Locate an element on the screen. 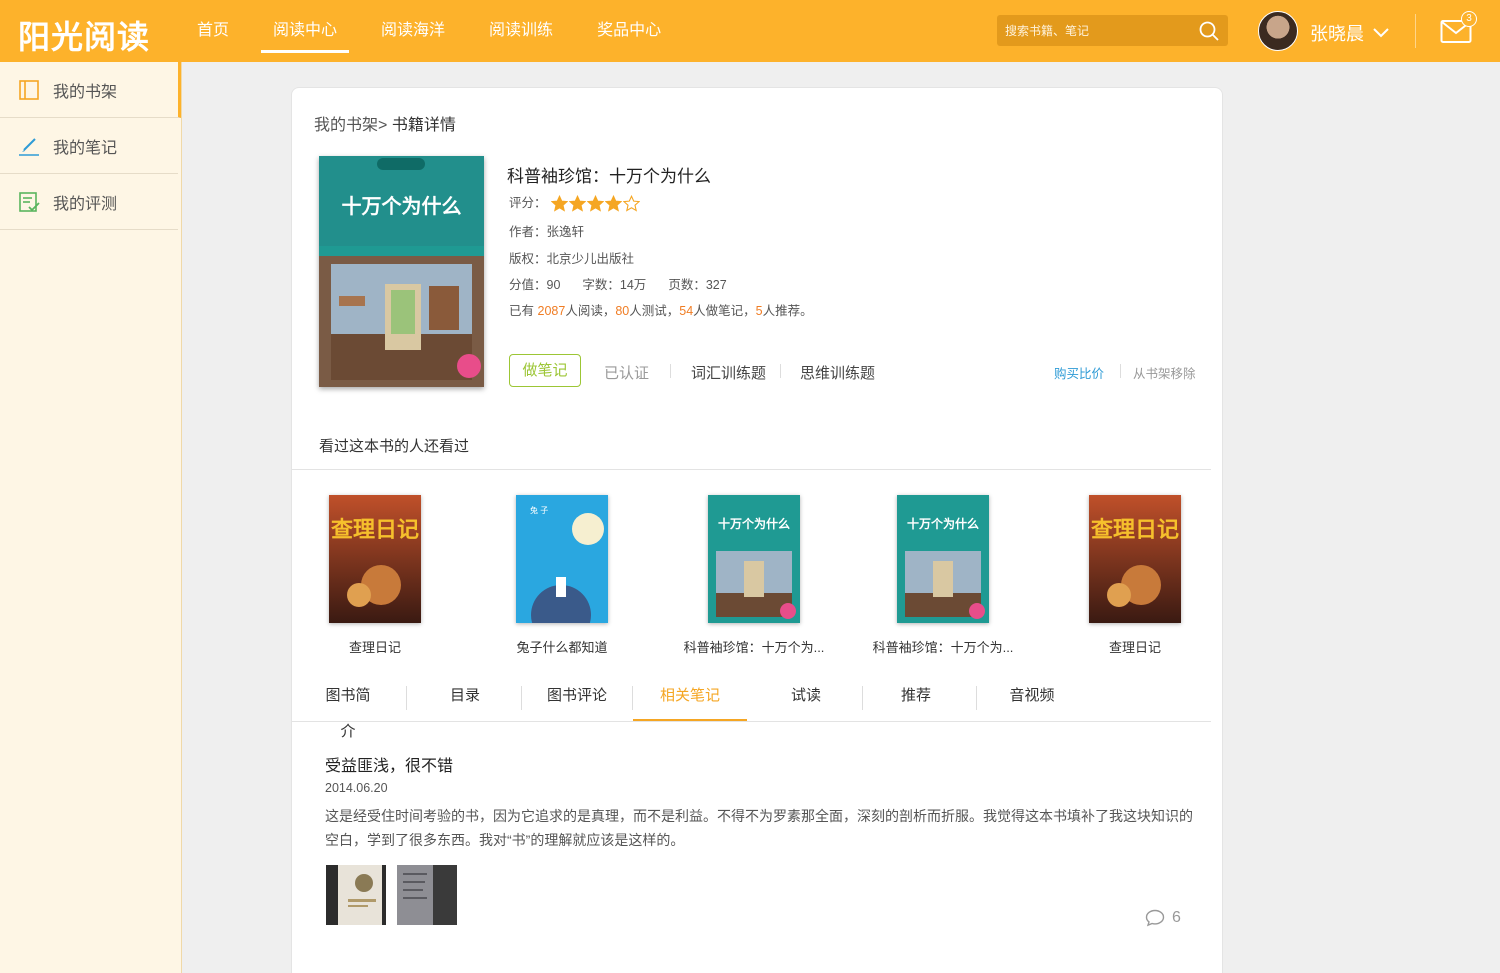  username: 张晓晨 is located at coordinates (1337, 33).